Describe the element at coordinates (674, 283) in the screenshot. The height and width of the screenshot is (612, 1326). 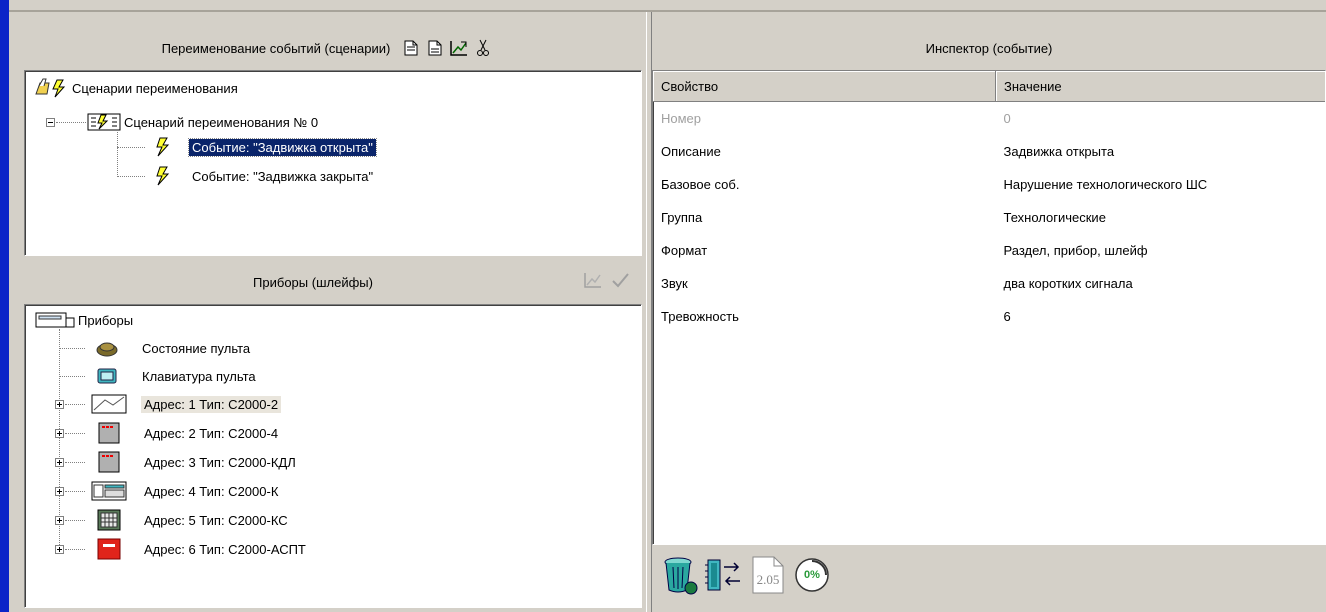
I see `property-name: Звук` at that location.